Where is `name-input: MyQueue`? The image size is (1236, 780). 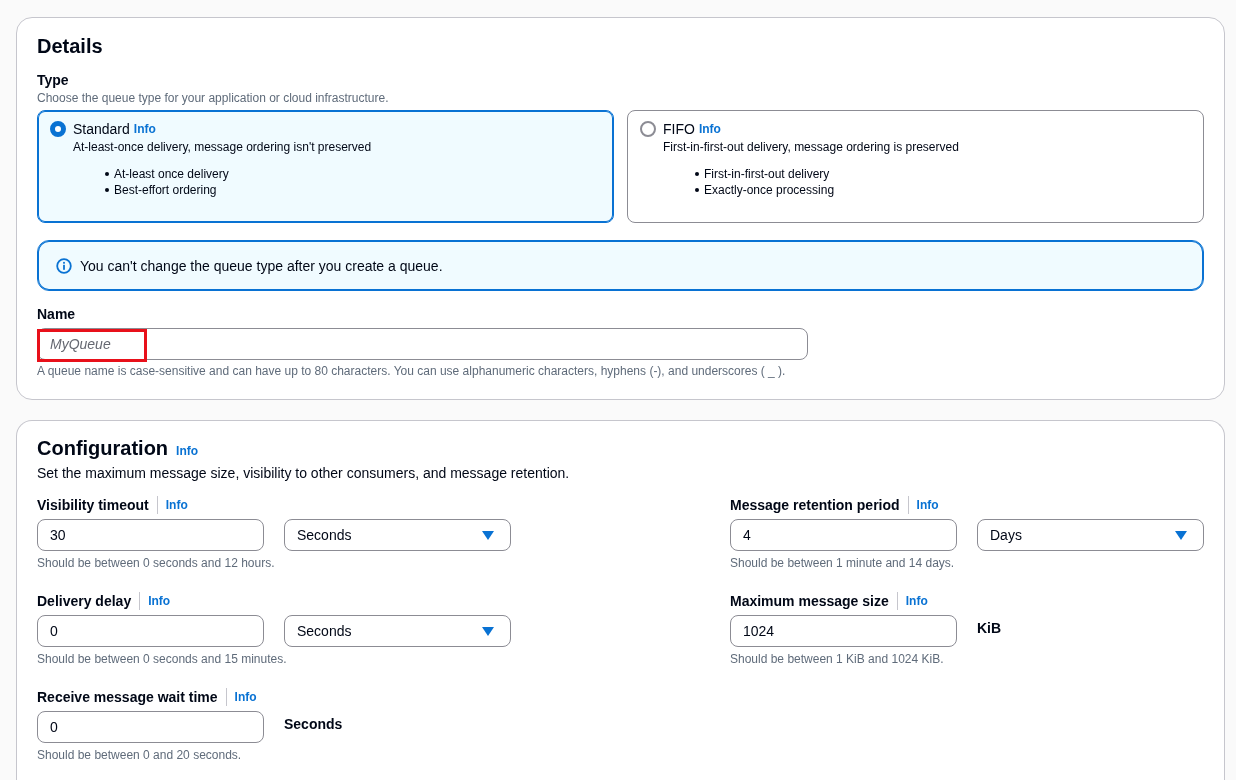 name-input: MyQueue is located at coordinates (422, 344).